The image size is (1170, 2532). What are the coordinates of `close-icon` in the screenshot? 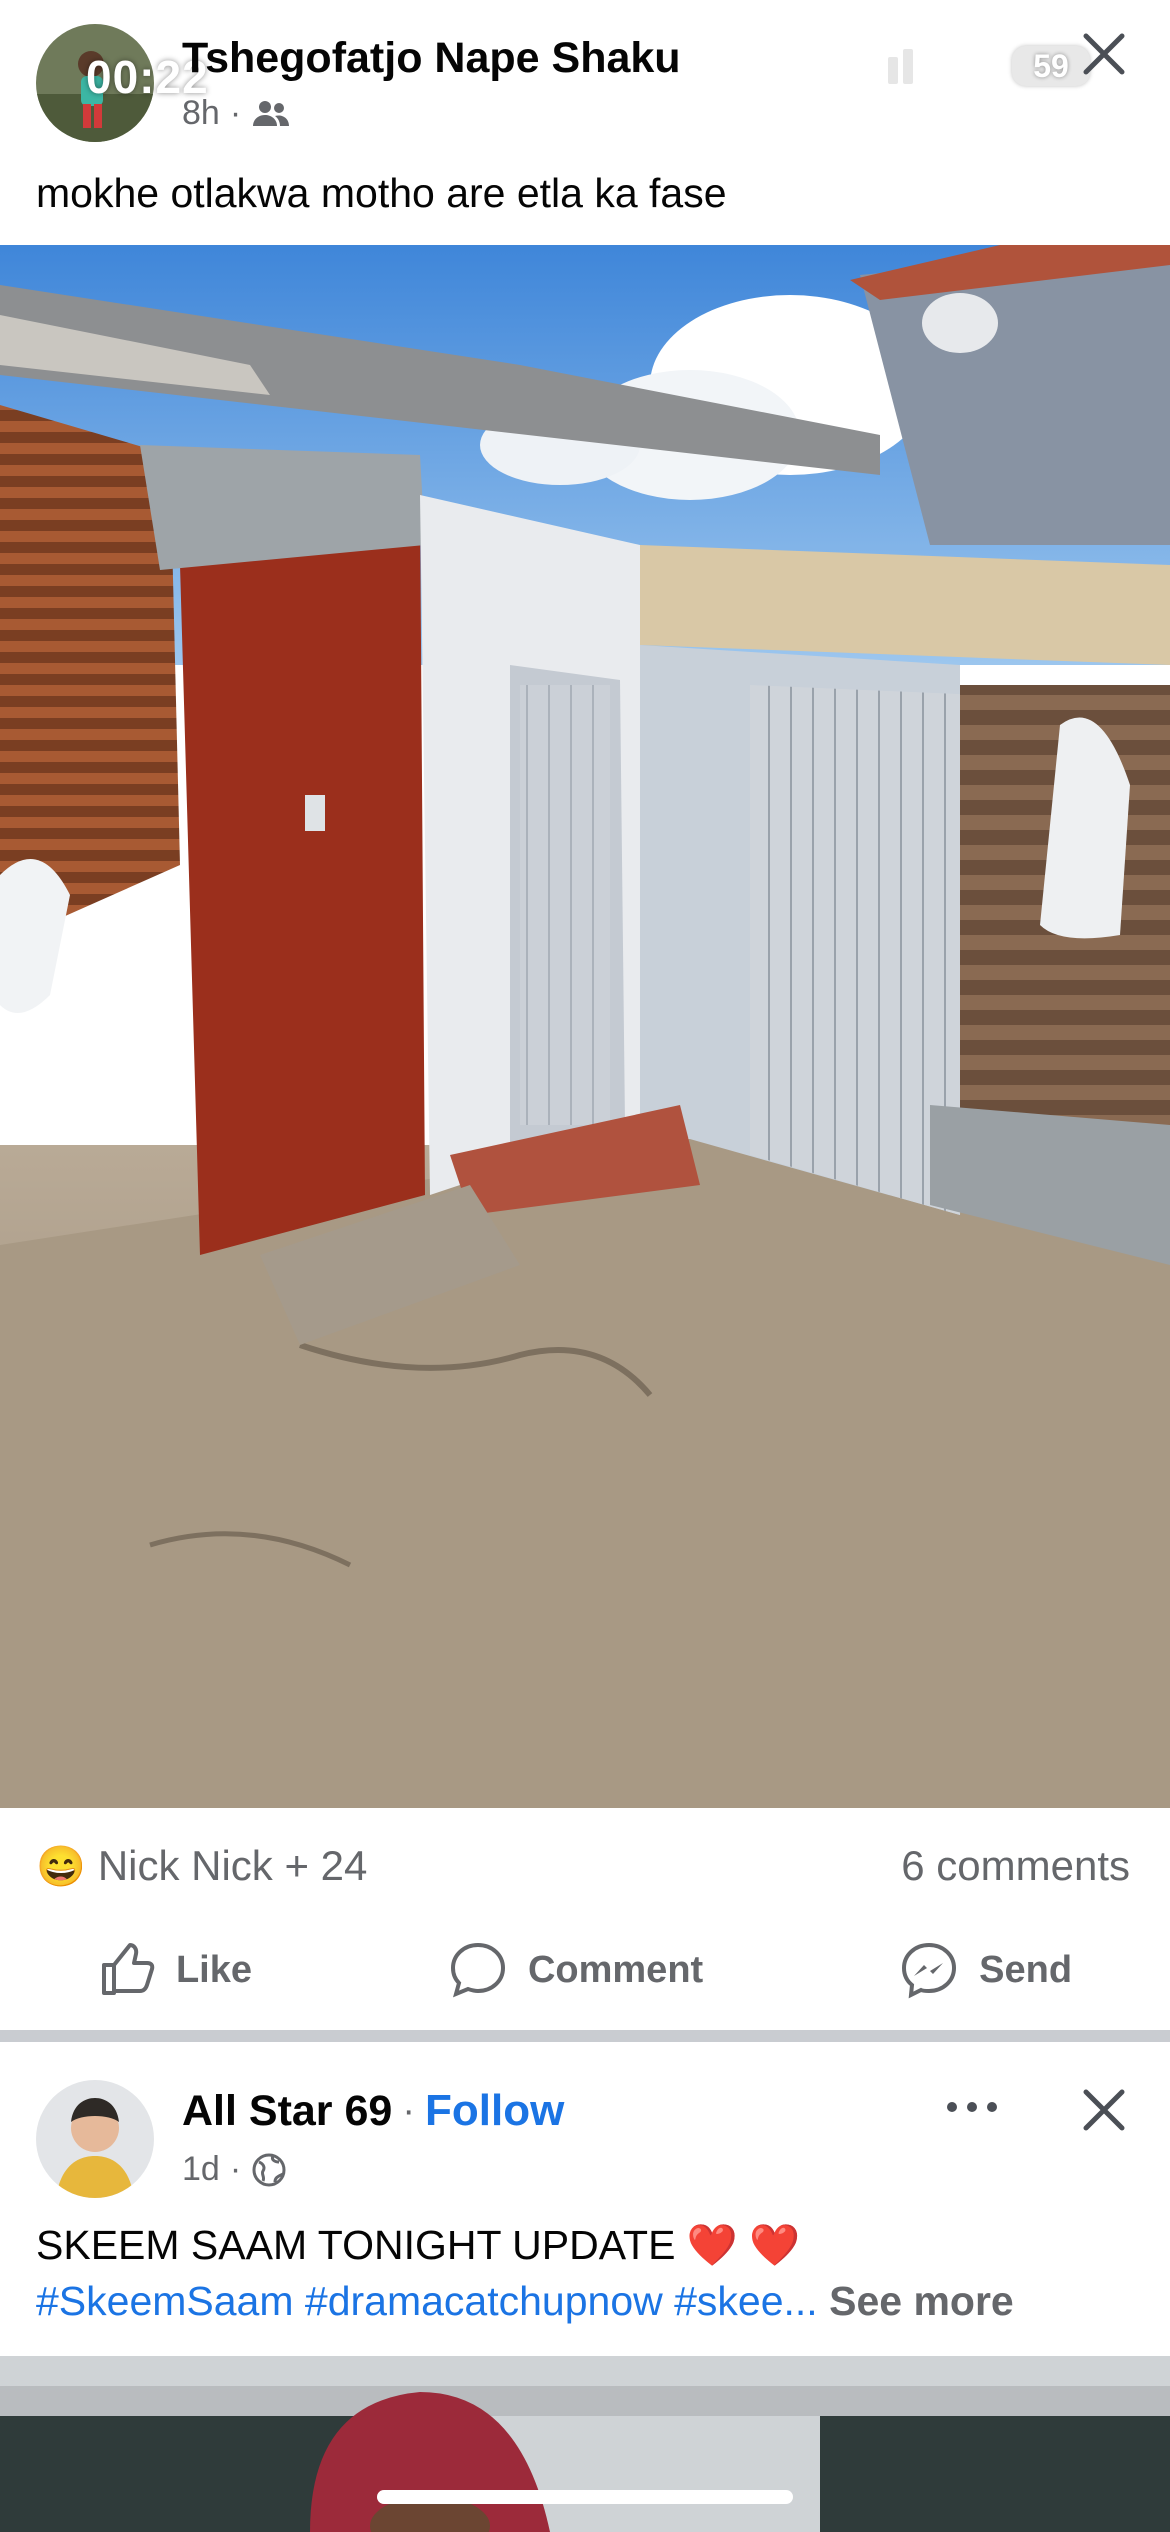 It's located at (1104, 54).